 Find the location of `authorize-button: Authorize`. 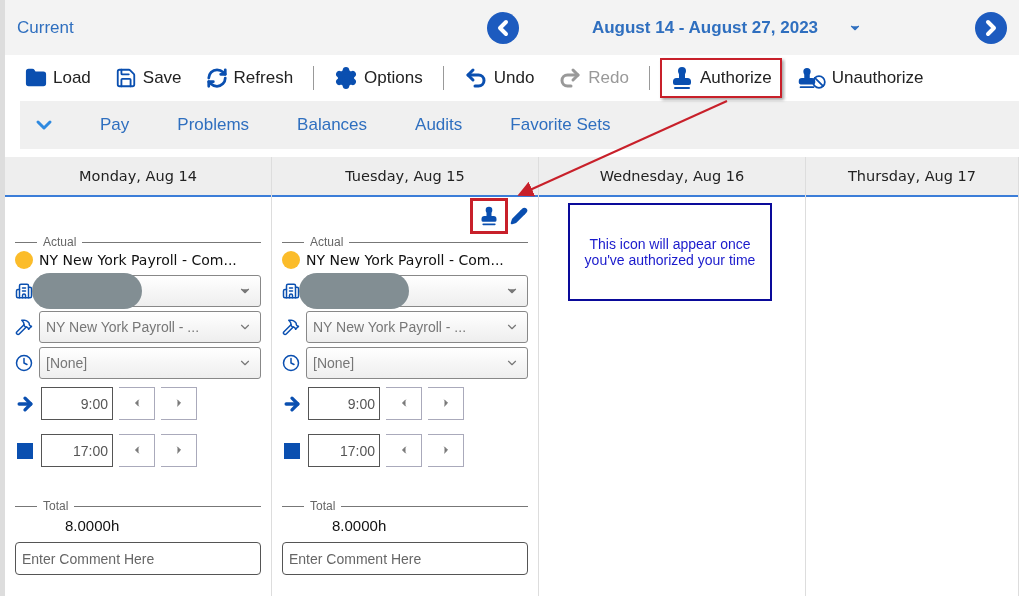

authorize-button: Authorize is located at coordinates (721, 78).